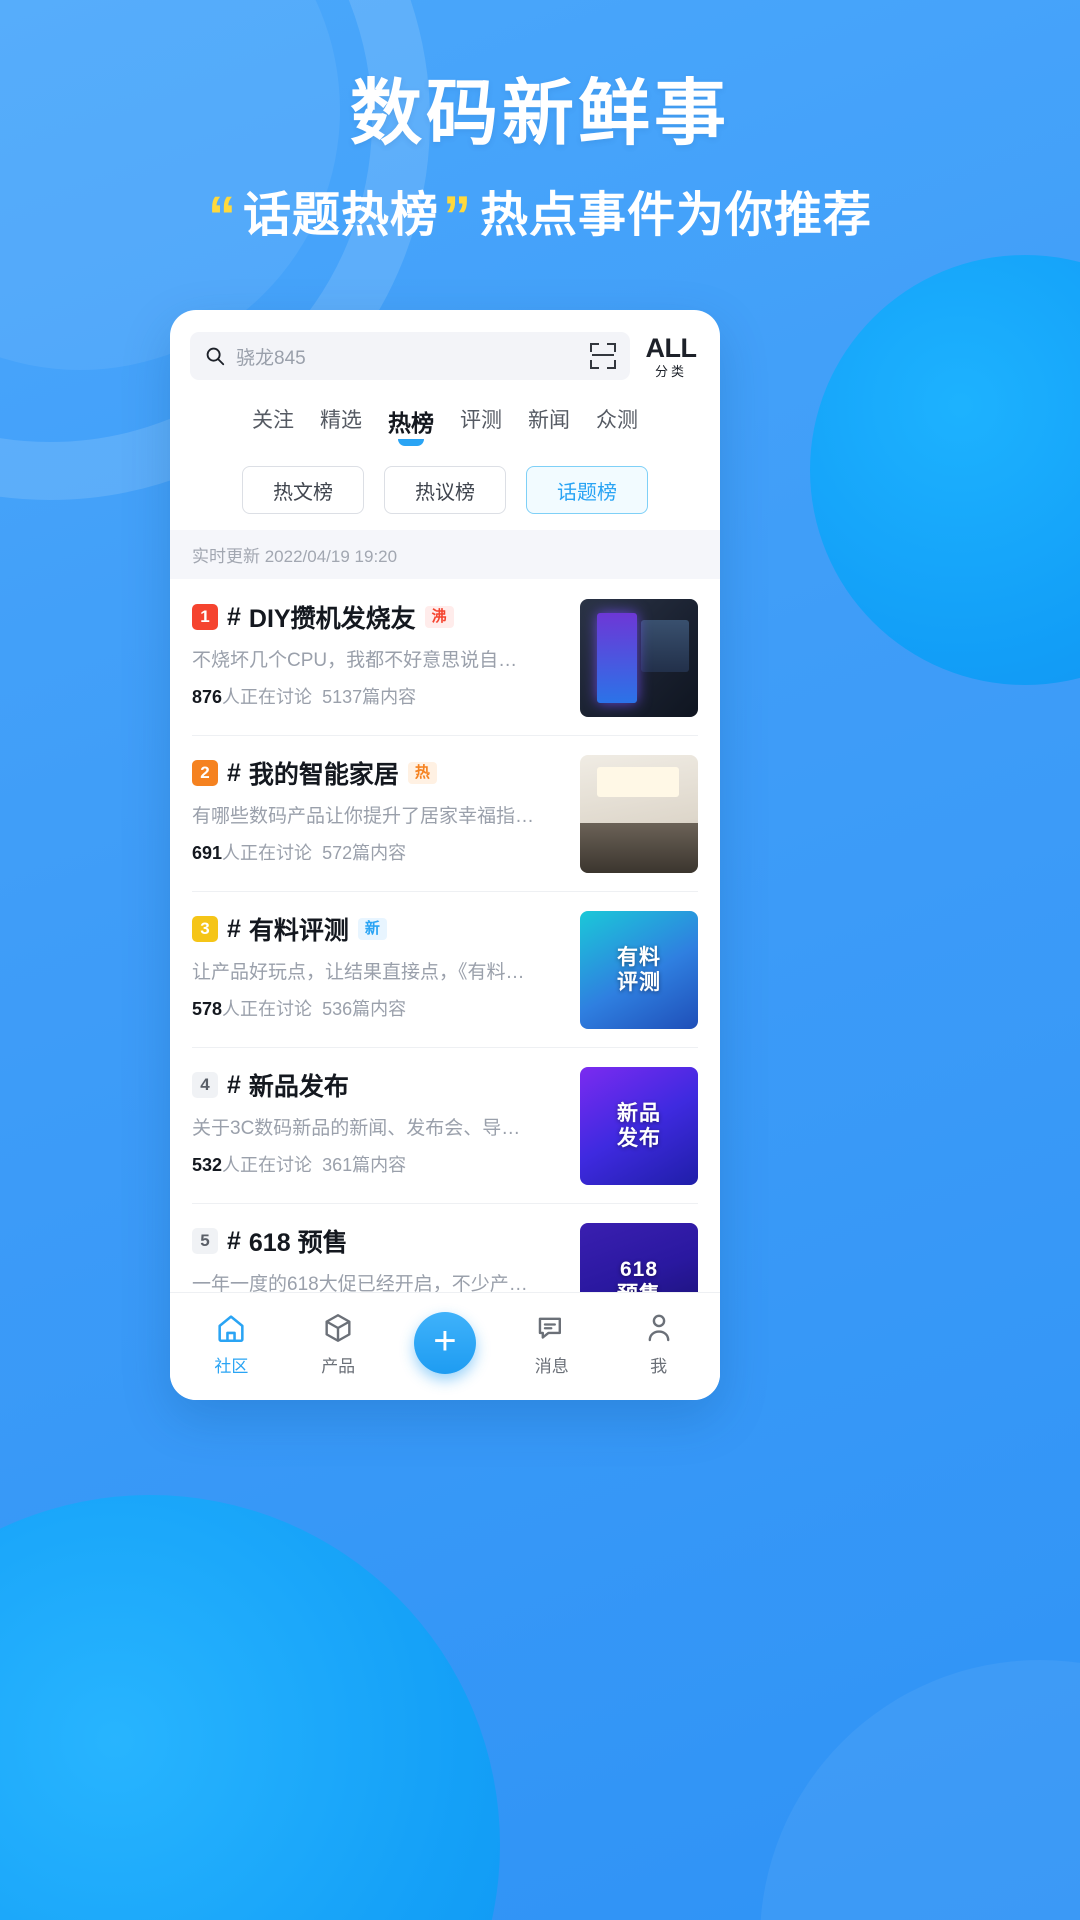 The width and height of the screenshot is (1080, 1920). What do you see at coordinates (422, 773) in the screenshot?
I see `topic-tag: 热` at bounding box center [422, 773].